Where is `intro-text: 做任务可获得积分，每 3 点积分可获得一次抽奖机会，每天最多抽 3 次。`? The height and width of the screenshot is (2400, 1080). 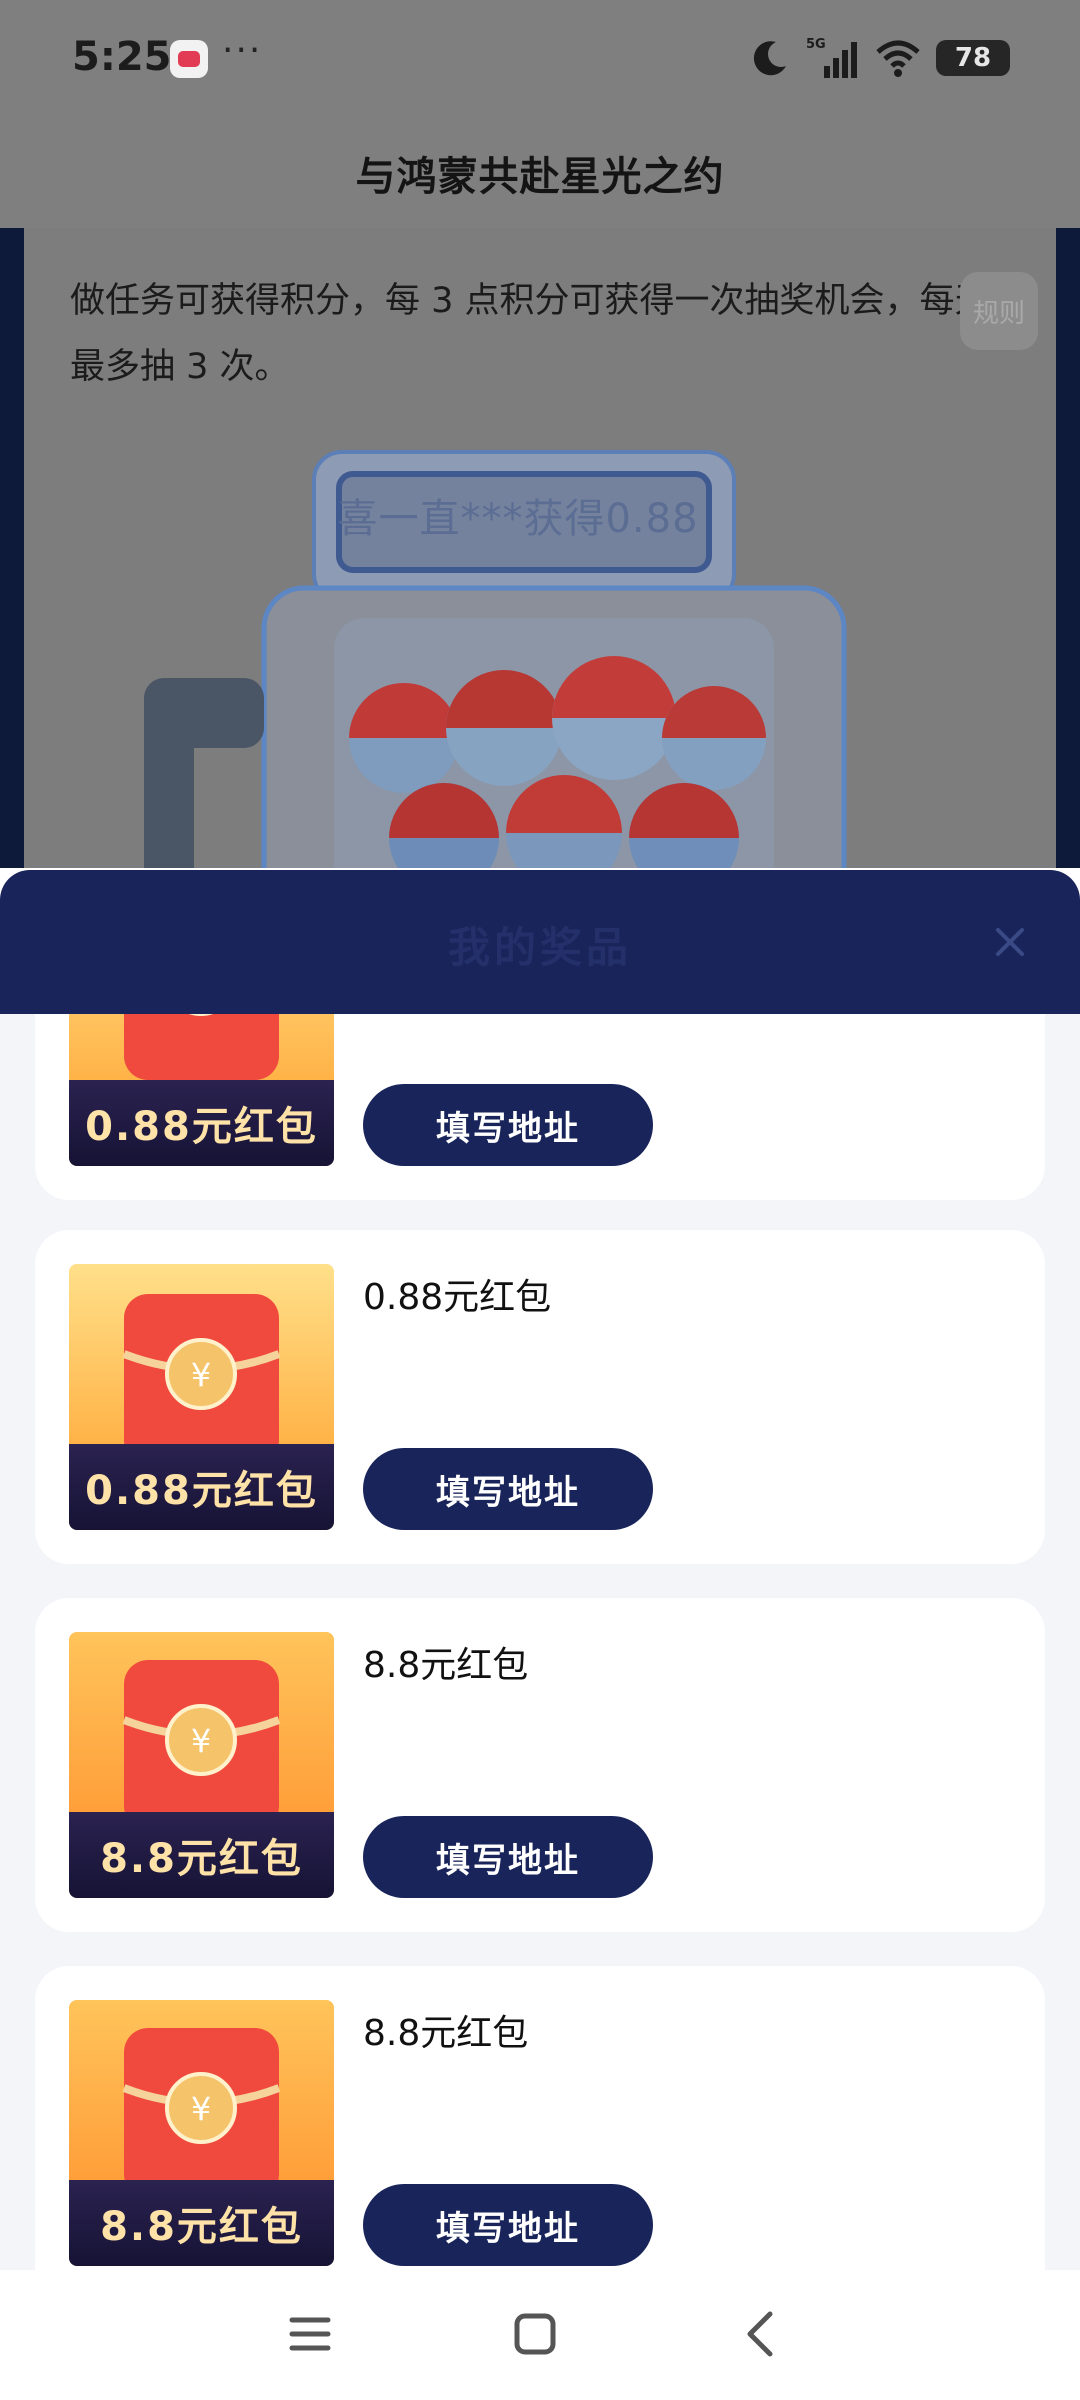 intro-text: 做任务可获得积分，每 3 点积分可获得一次抽奖机会，每天最多抽 3 次。 is located at coordinates (530, 334).